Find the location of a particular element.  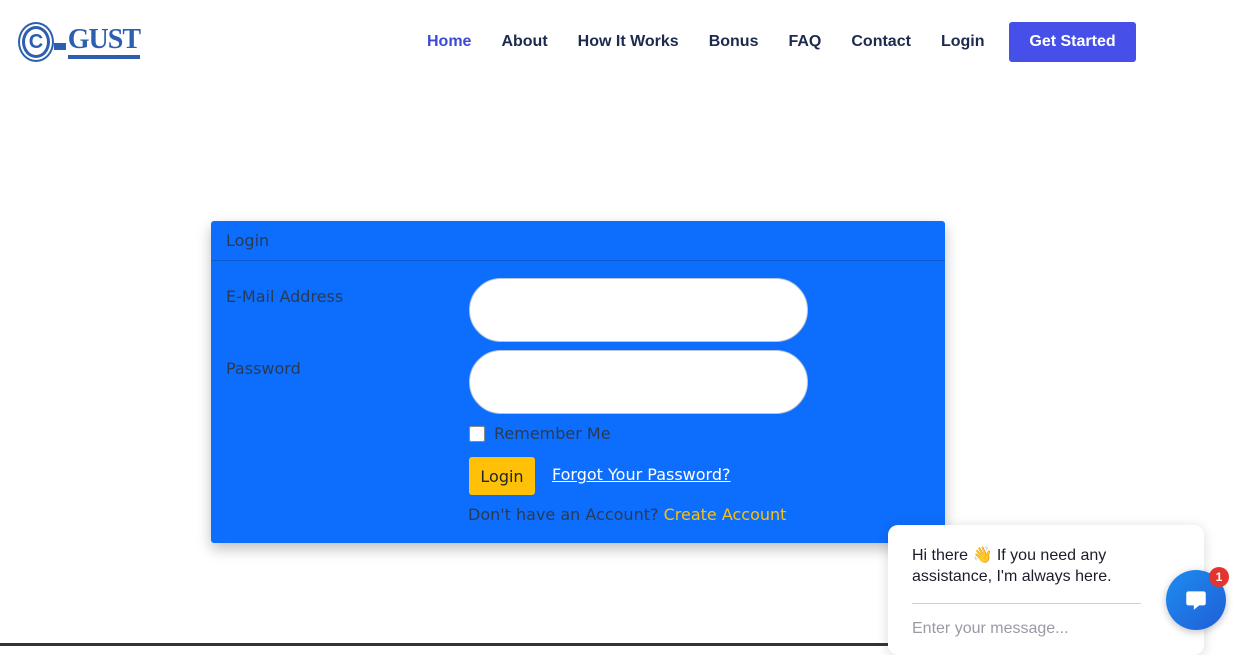

remember-label: Remember Me is located at coordinates (552, 433).